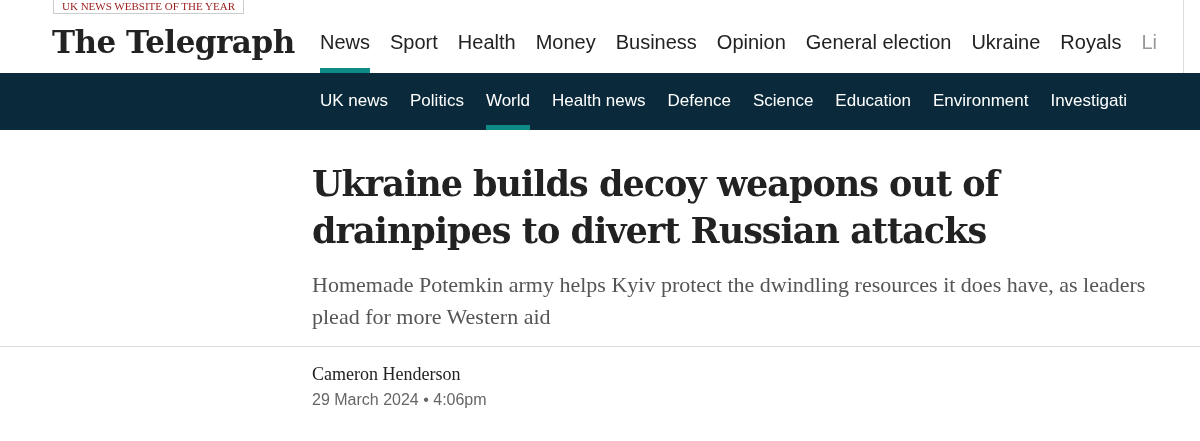  Describe the element at coordinates (399, 400) in the screenshot. I see `publish-date: 29 March 2024 • 4:06pm` at that location.